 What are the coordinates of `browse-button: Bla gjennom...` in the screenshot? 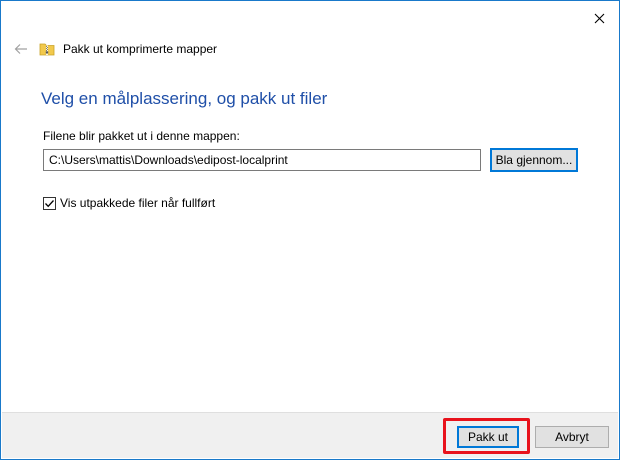 It's located at (534, 160).